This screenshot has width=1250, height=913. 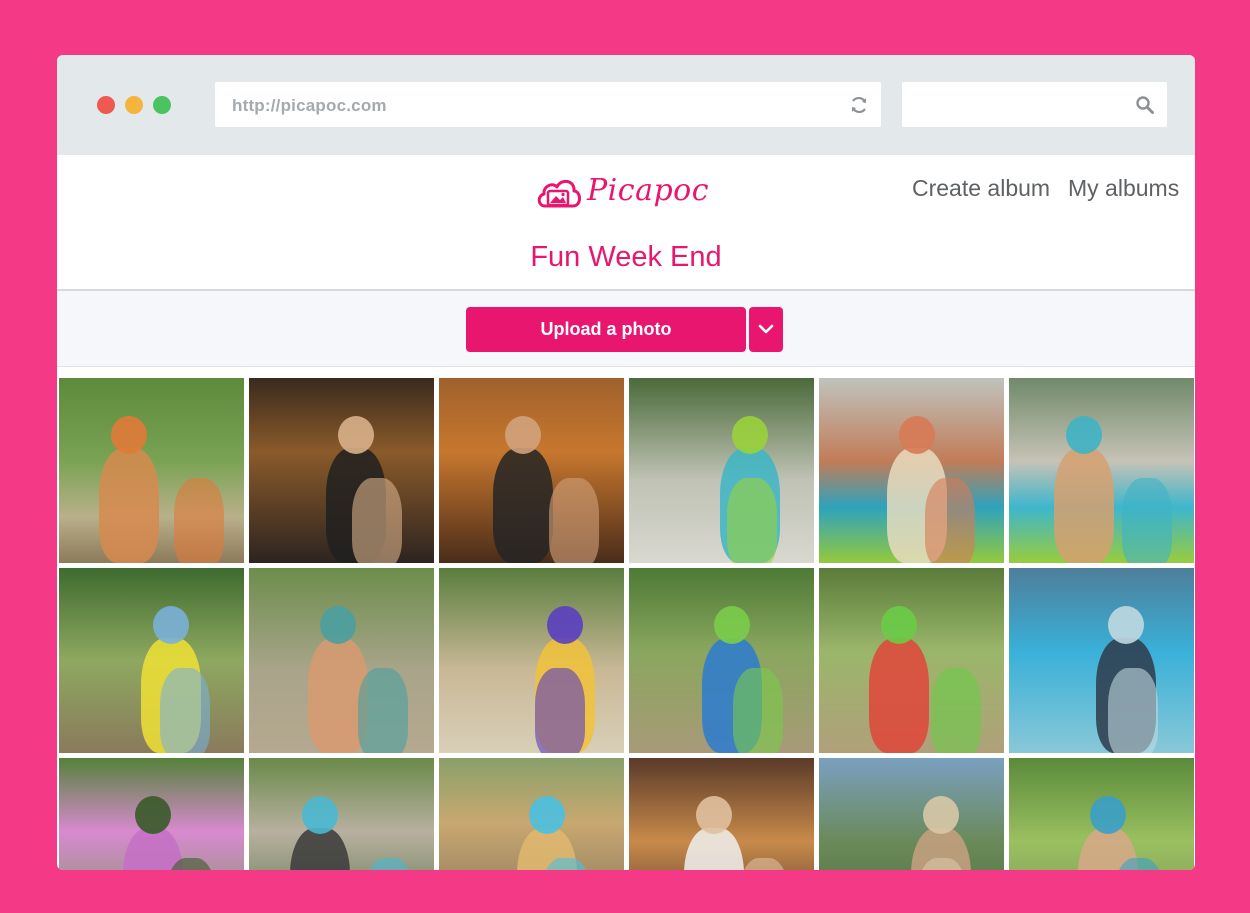 What do you see at coordinates (648, 190) in the screenshot?
I see `logo-wordmark: Picapoc` at bounding box center [648, 190].